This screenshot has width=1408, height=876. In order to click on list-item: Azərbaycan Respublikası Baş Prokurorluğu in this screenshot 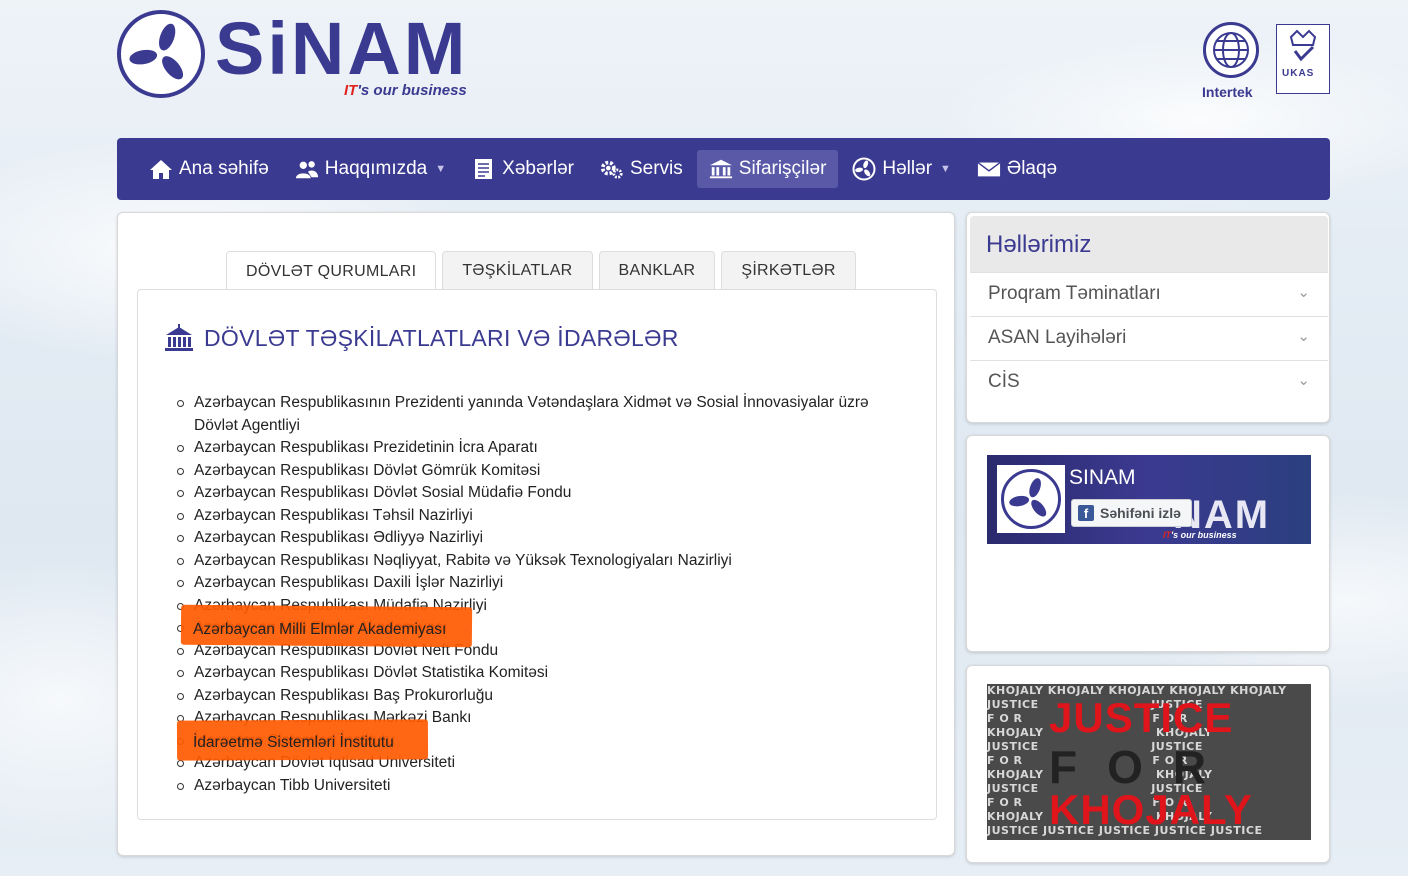, I will do `click(545, 696)`.